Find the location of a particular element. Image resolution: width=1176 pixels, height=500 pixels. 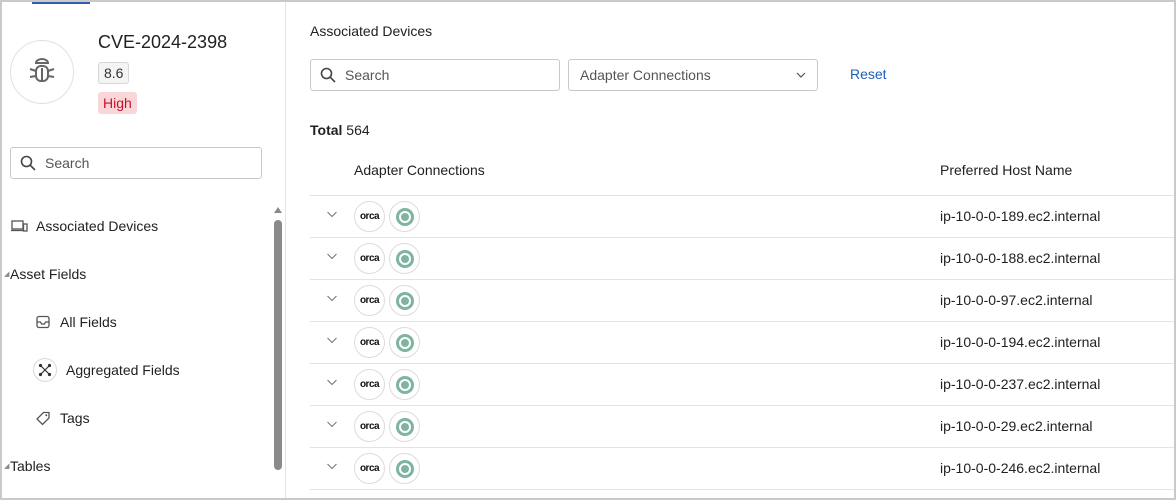

host-name-cell: ip-10-0-0-194.ec2.internal is located at coordinates (1020, 342).